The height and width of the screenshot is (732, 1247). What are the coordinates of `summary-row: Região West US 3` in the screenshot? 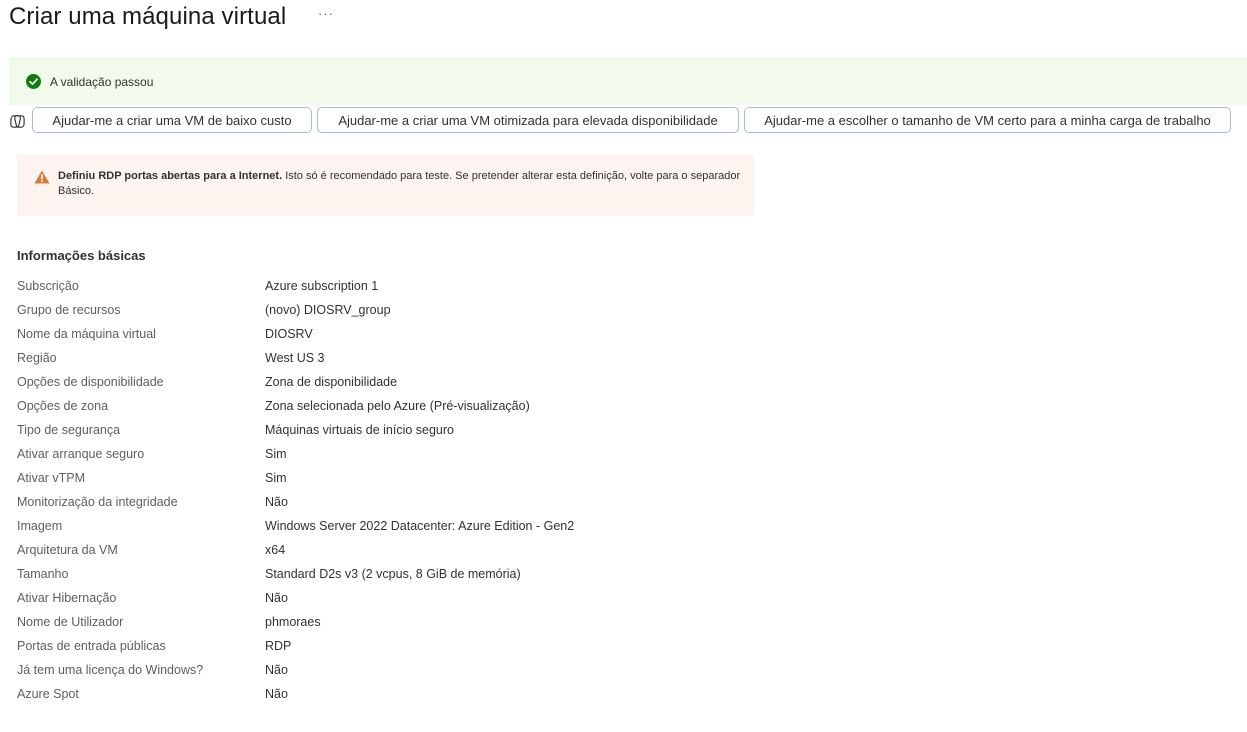 It's located at (417, 358).